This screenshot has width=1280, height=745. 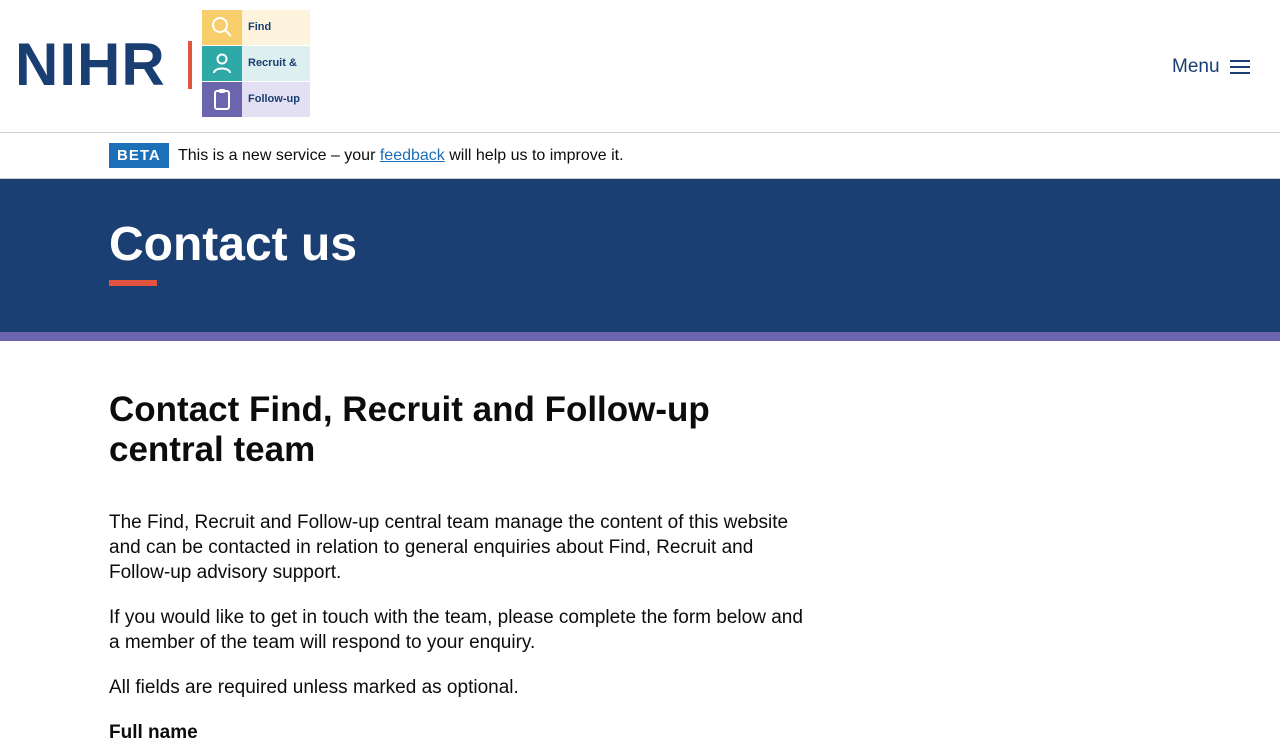 I want to click on service-logo-label: Recruit &, so click(x=276, y=63).